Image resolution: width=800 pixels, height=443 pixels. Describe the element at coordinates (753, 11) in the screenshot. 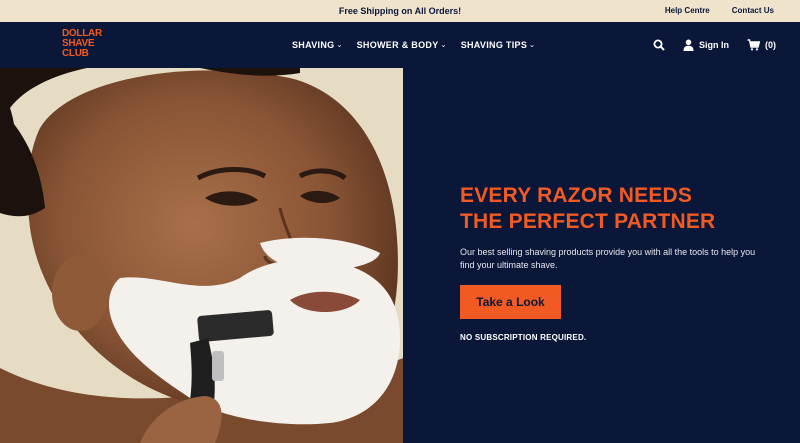

I see `contact-us-link: Contact Us` at that location.